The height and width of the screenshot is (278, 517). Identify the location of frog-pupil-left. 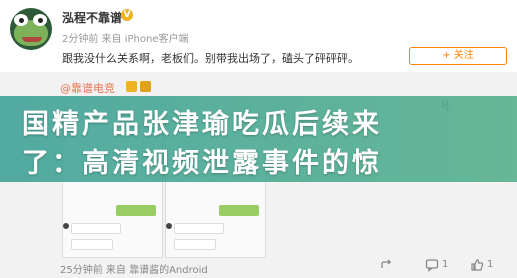
(21, 20).